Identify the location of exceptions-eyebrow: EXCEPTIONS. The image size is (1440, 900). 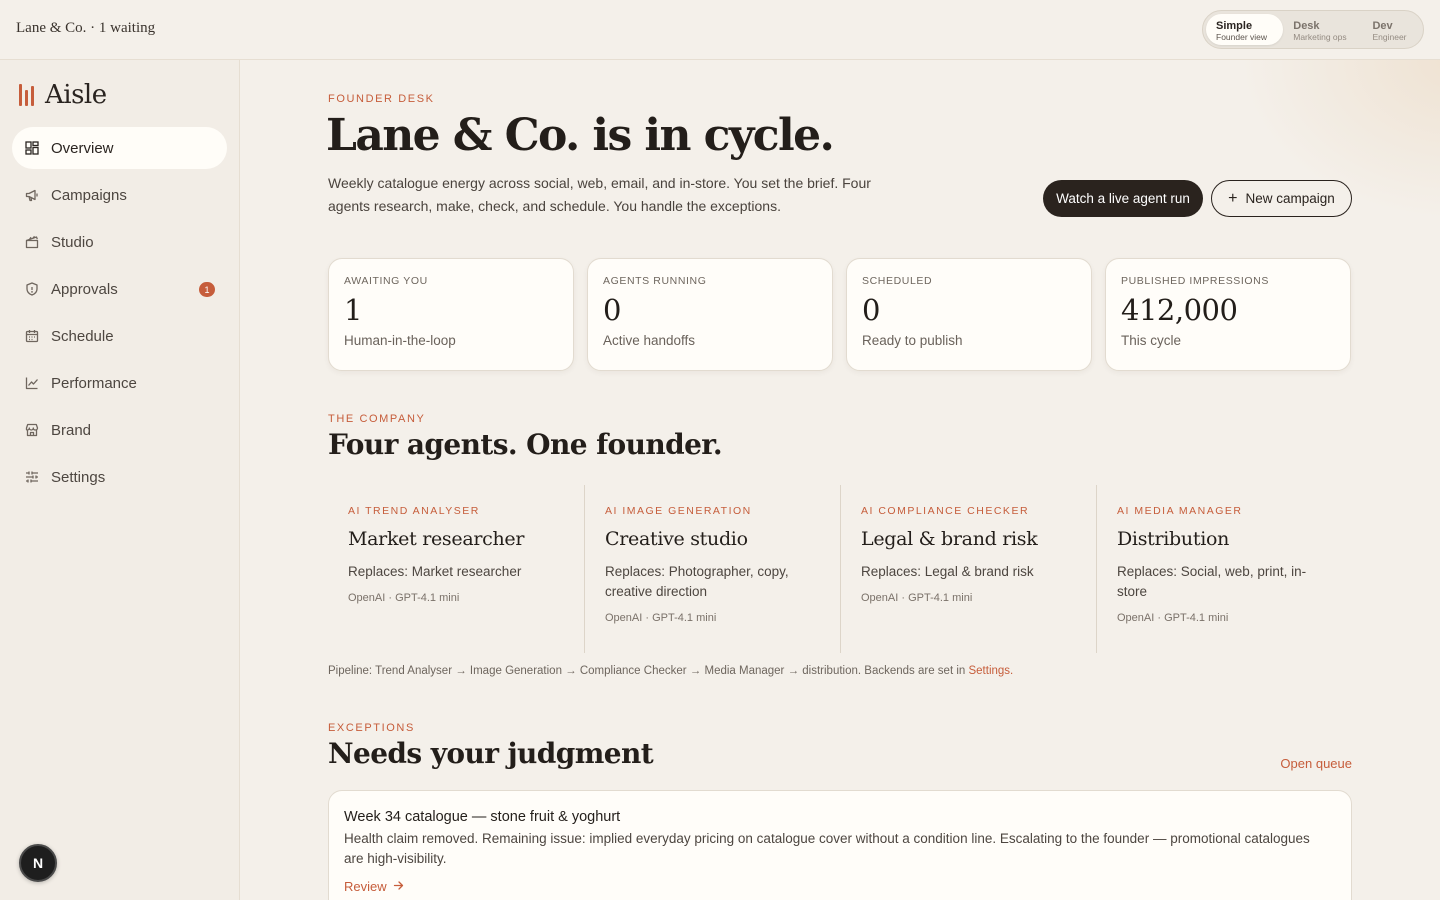
(371, 728).